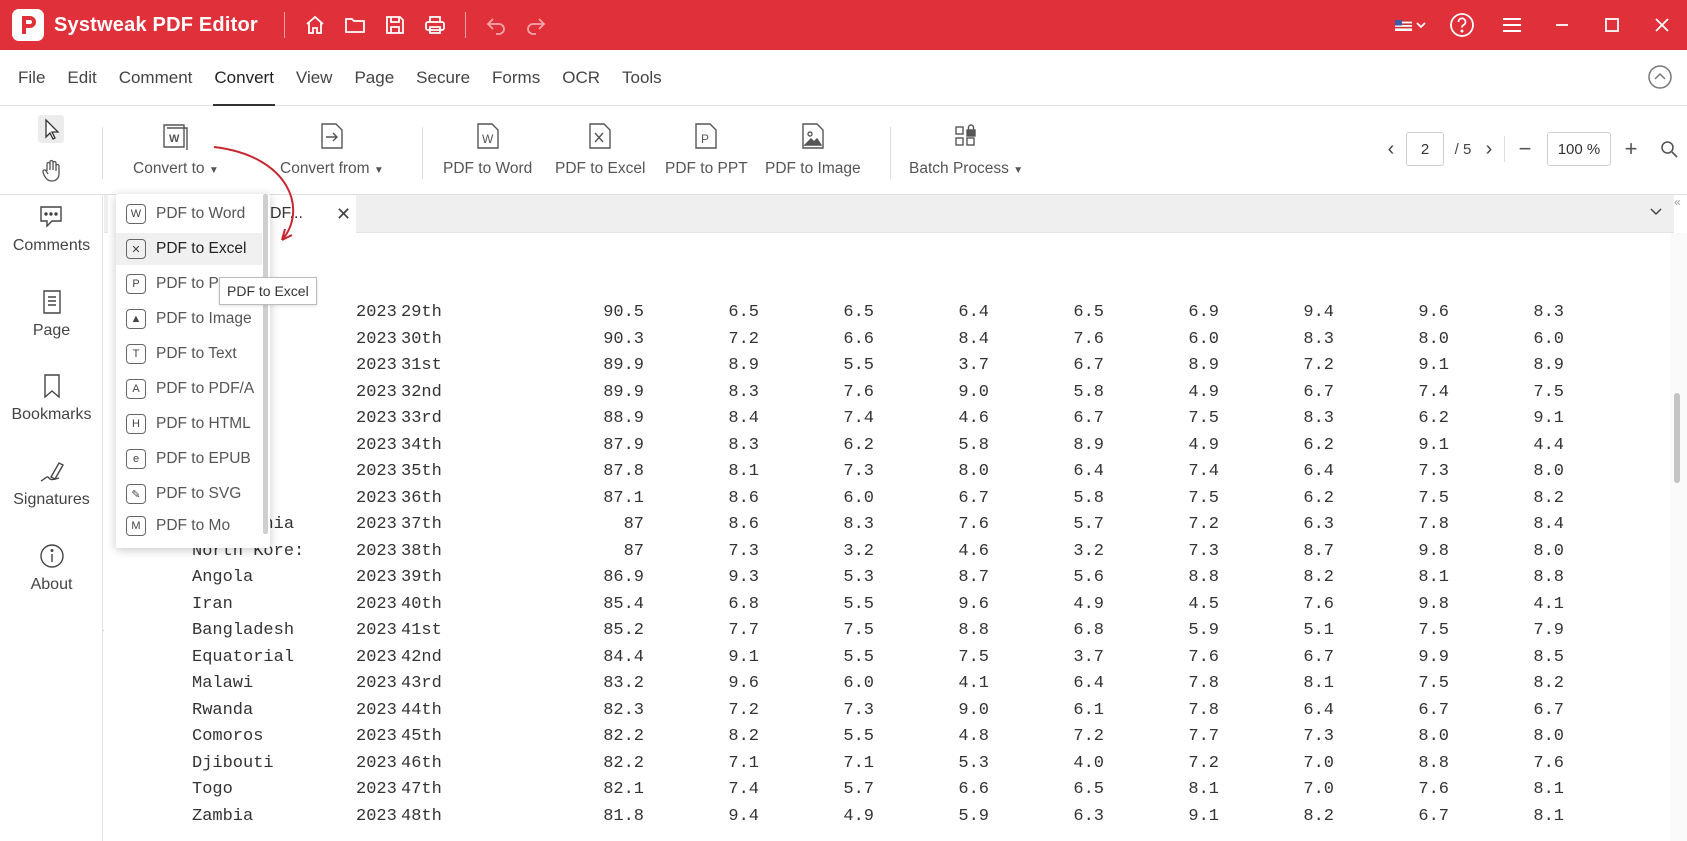 Image resolution: width=1687 pixels, height=841 pixels. I want to click on save-icon, so click(395, 25).